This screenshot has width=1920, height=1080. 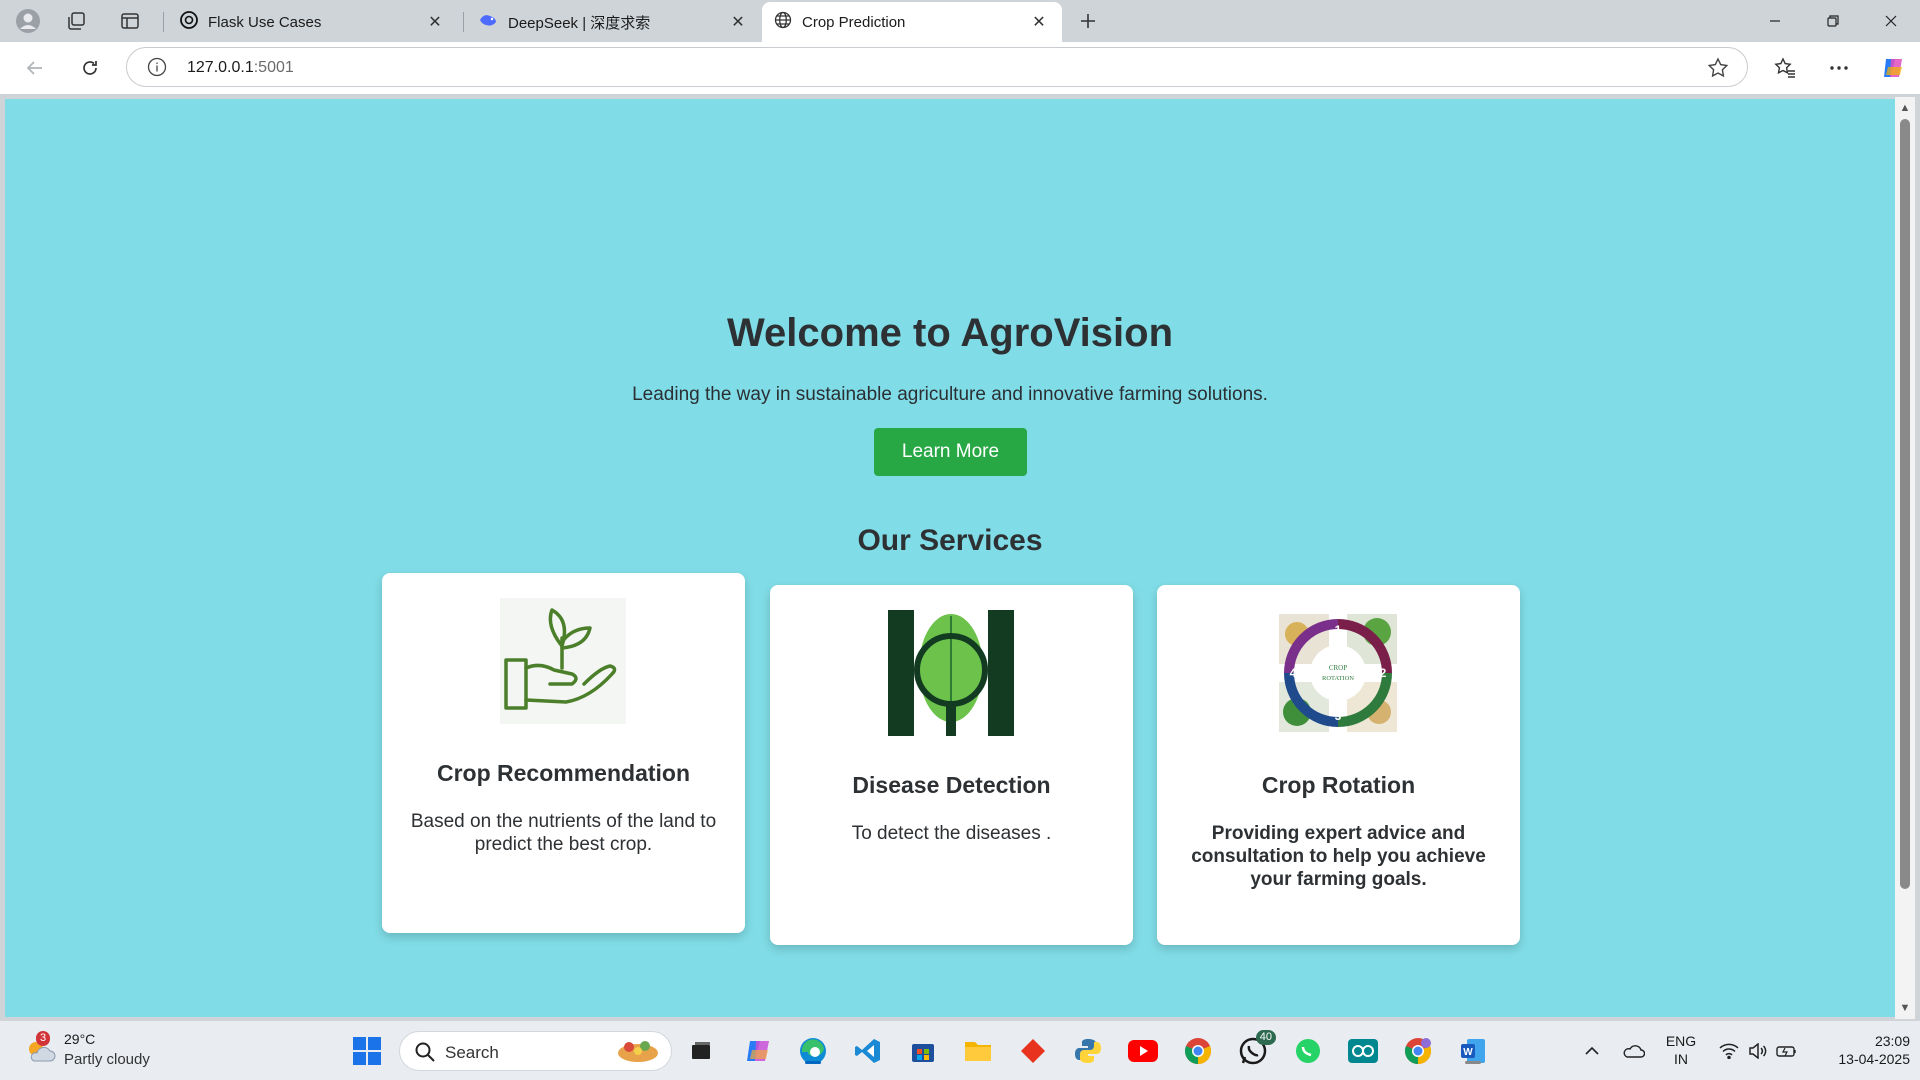 What do you see at coordinates (701, 1051) in the screenshot?
I see `task-view-icon` at bounding box center [701, 1051].